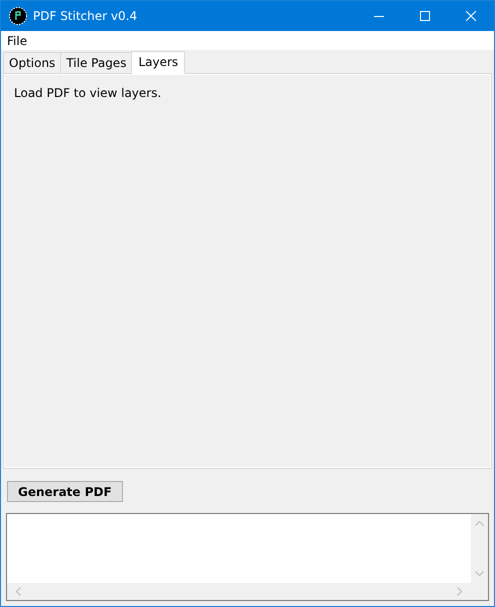 The height and width of the screenshot is (607, 495). What do you see at coordinates (460, 591) in the screenshot?
I see `scroll-right-icon` at bounding box center [460, 591].